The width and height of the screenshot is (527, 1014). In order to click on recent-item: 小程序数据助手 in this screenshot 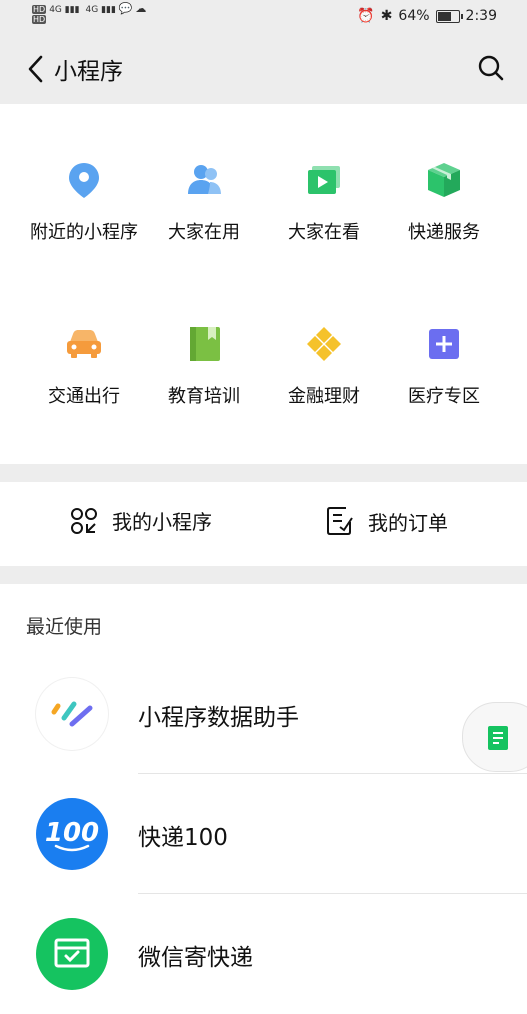, I will do `click(263, 714)`.